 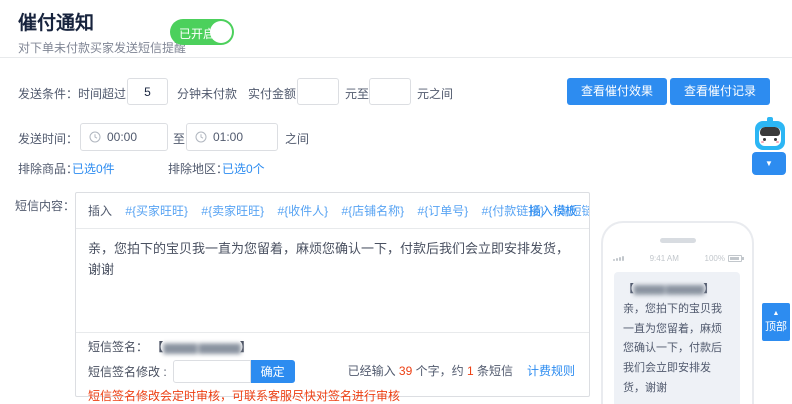 I want to click on signature-bracket-close: 】, so click(x=245, y=347).